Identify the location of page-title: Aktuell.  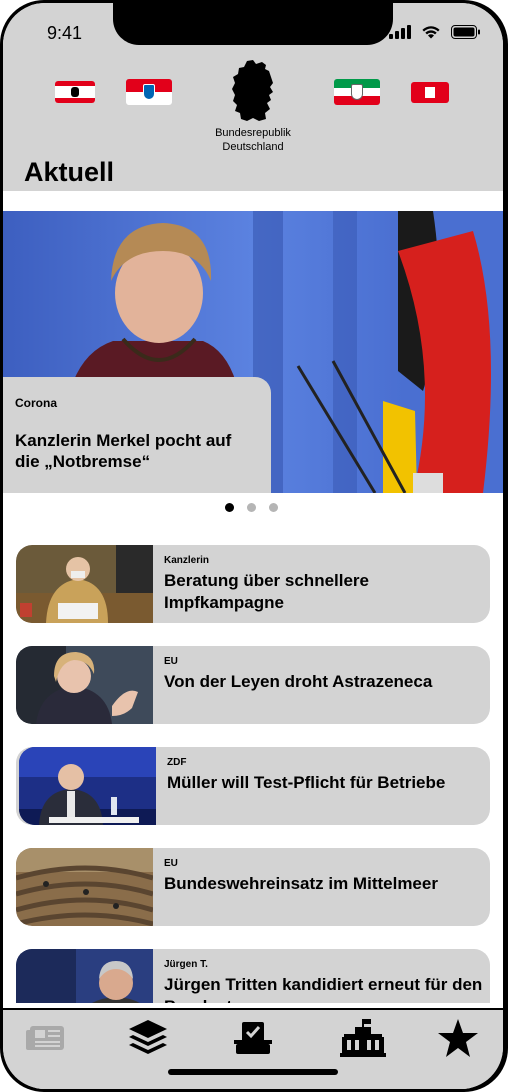
(69, 172).